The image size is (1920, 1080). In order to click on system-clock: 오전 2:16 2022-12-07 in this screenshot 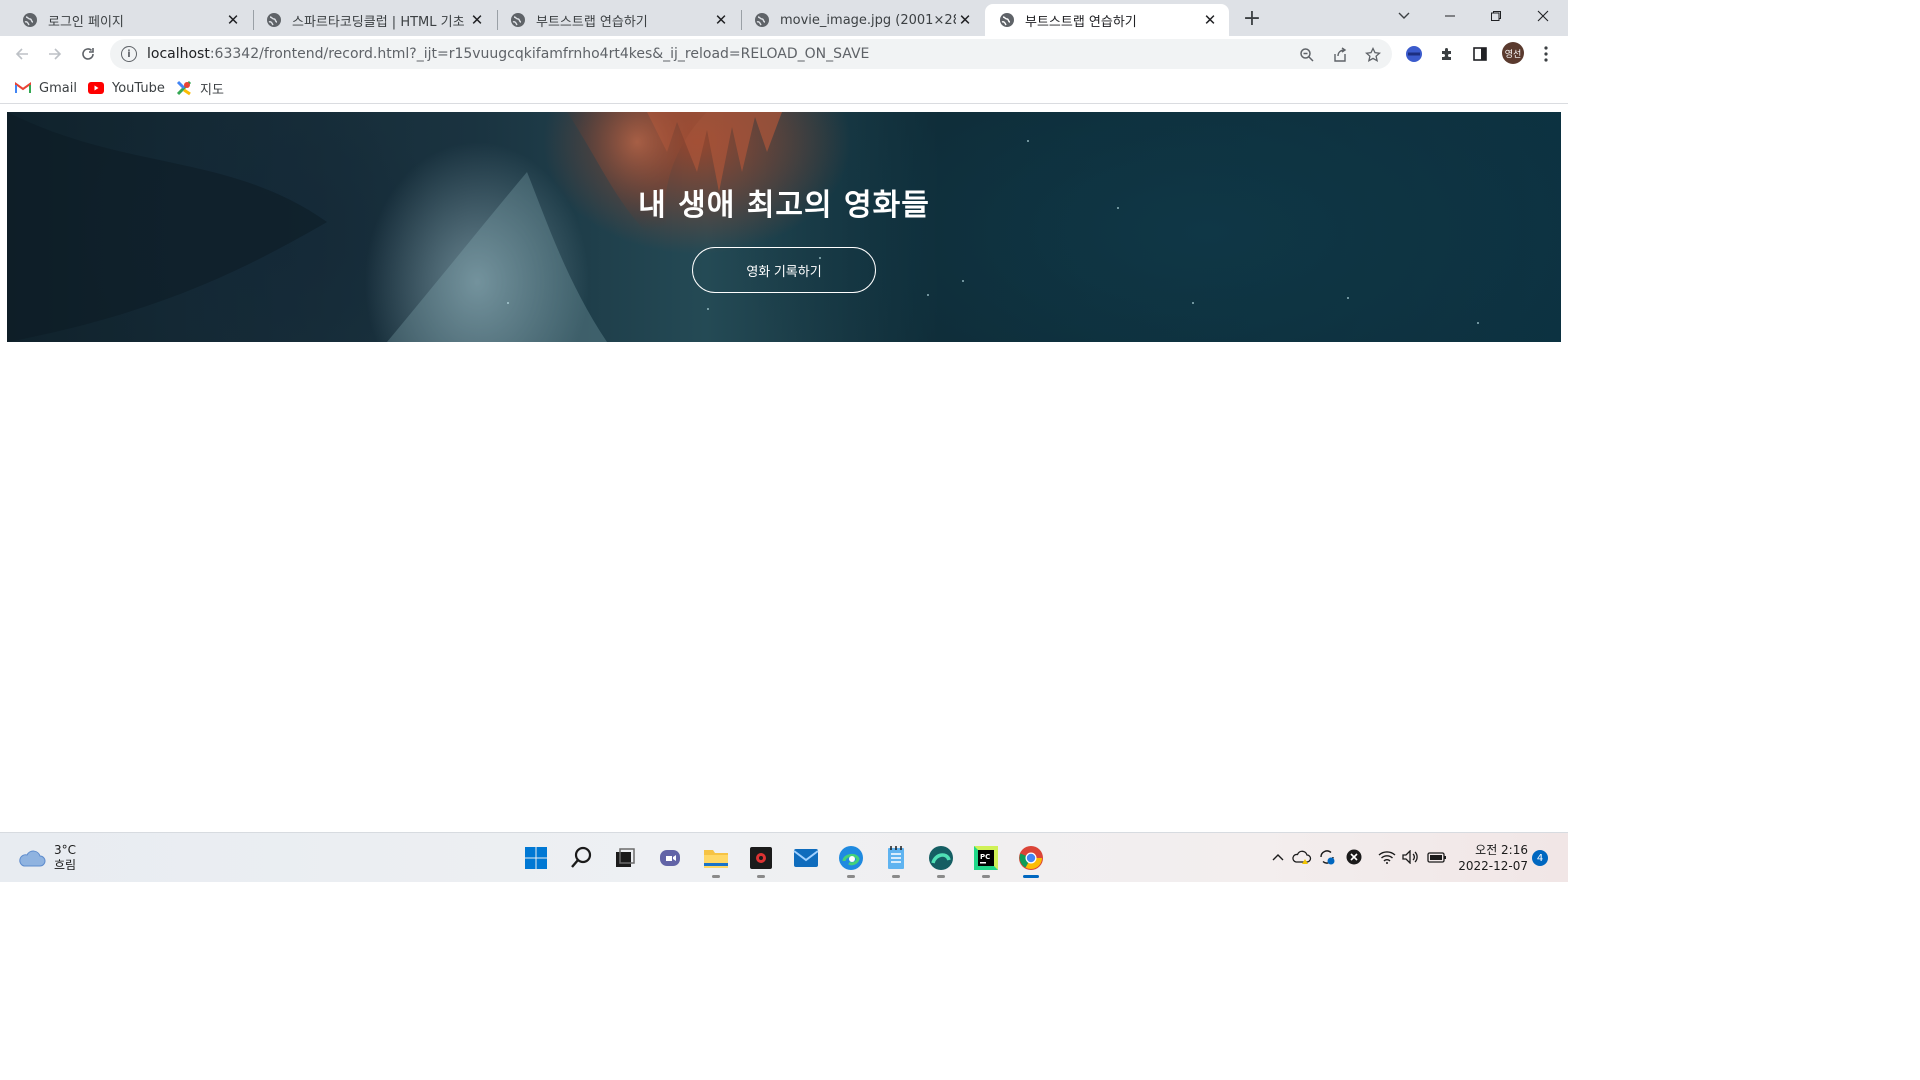, I will do `click(1490, 858)`.